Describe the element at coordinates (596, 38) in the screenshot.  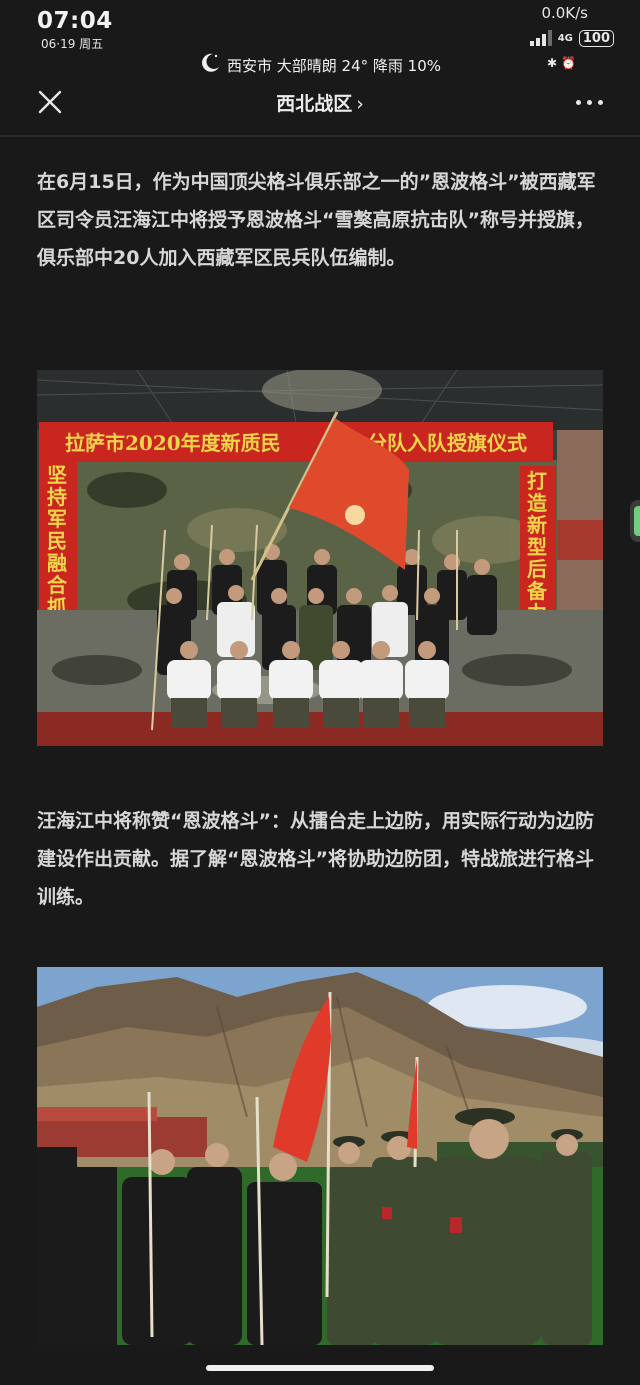
I see `battery-indicator: 100` at that location.